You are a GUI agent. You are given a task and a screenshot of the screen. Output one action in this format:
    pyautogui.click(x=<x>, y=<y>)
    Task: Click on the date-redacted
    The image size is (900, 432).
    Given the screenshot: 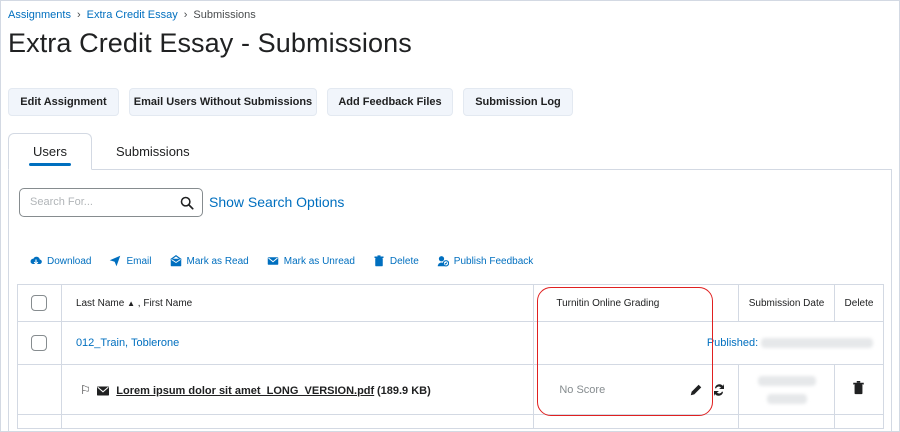 What is the action you would take?
    pyautogui.click(x=786, y=380)
    